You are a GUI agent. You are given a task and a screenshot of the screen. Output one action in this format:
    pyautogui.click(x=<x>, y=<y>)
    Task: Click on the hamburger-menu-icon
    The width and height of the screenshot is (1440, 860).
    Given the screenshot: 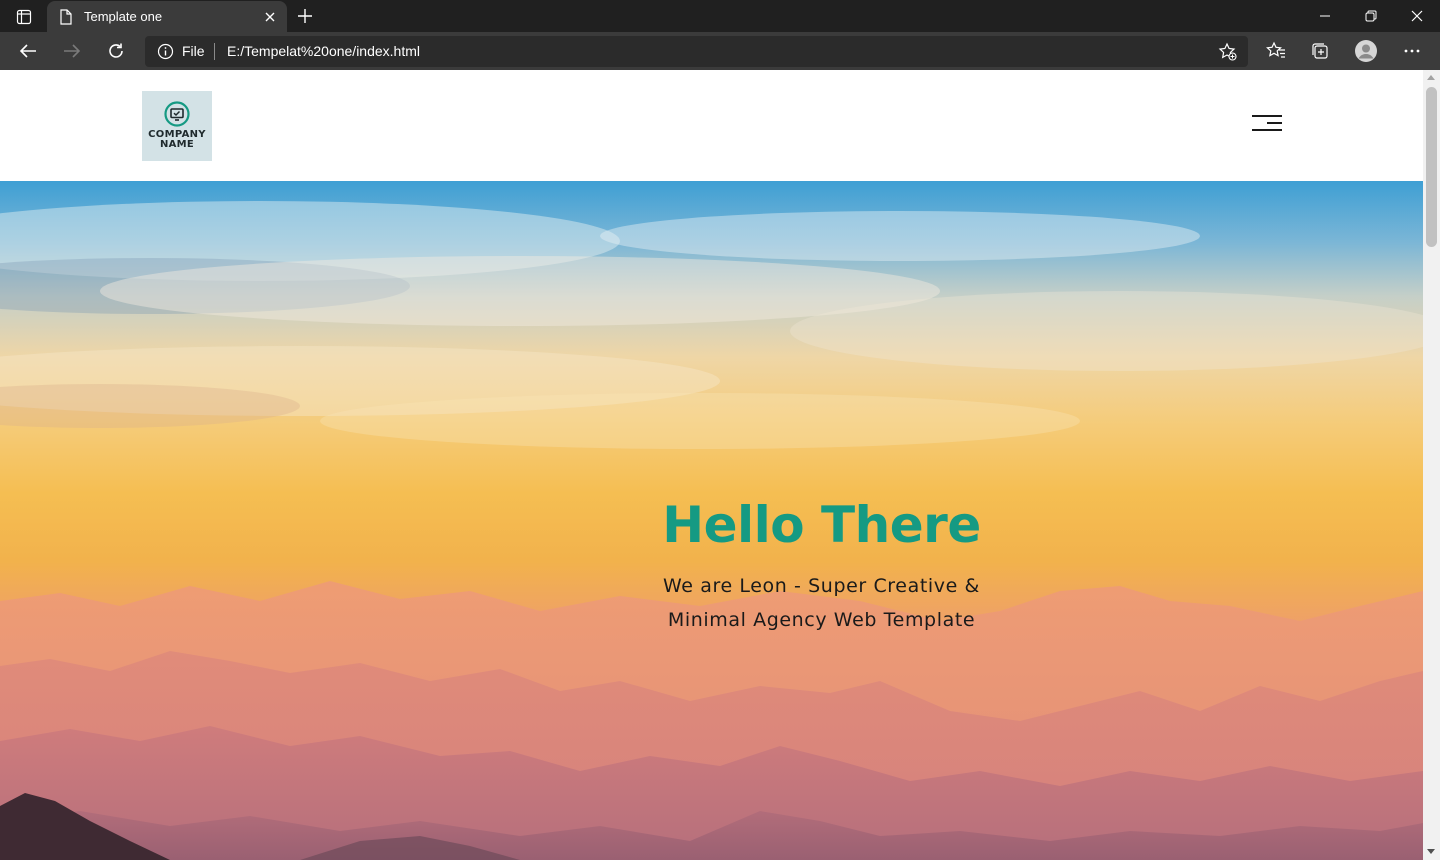 What is the action you would take?
    pyautogui.click(x=1267, y=124)
    